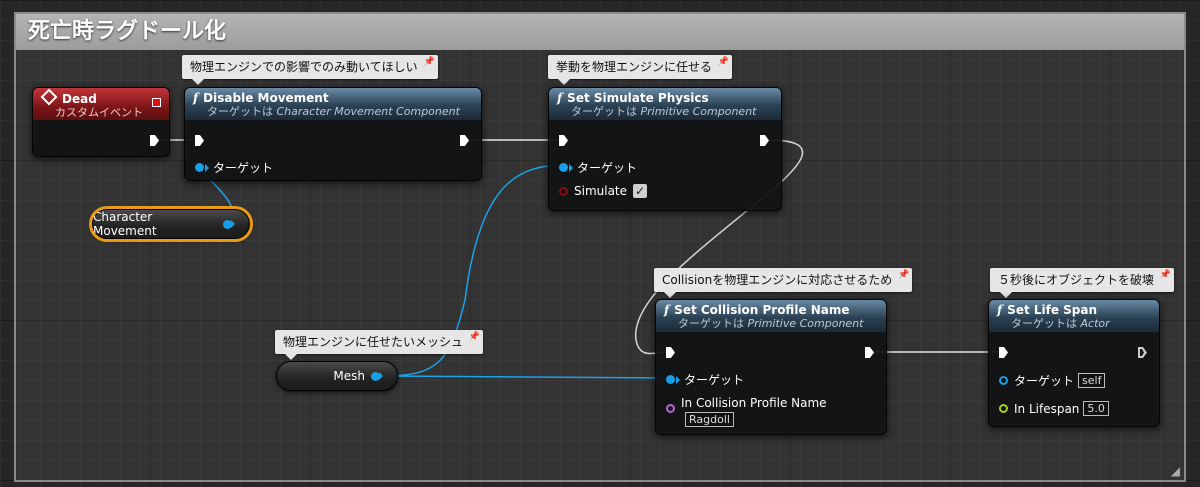 This screenshot has height=487, width=1200. What do you see at coordinates (101, 104) in the screenshot?
I see `node-header: Dead カスタムイベント` at bounding box center [101, 104].